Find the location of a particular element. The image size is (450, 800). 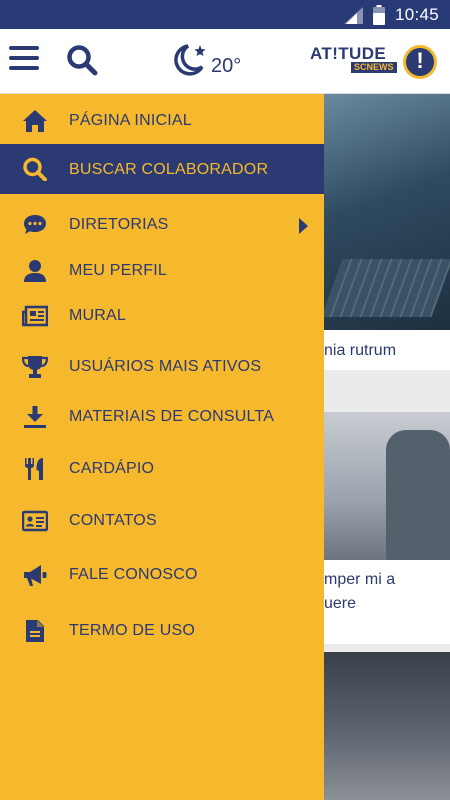

drawer-item-label: PÁGINA INICIAL is located at coordinates (130, 120).